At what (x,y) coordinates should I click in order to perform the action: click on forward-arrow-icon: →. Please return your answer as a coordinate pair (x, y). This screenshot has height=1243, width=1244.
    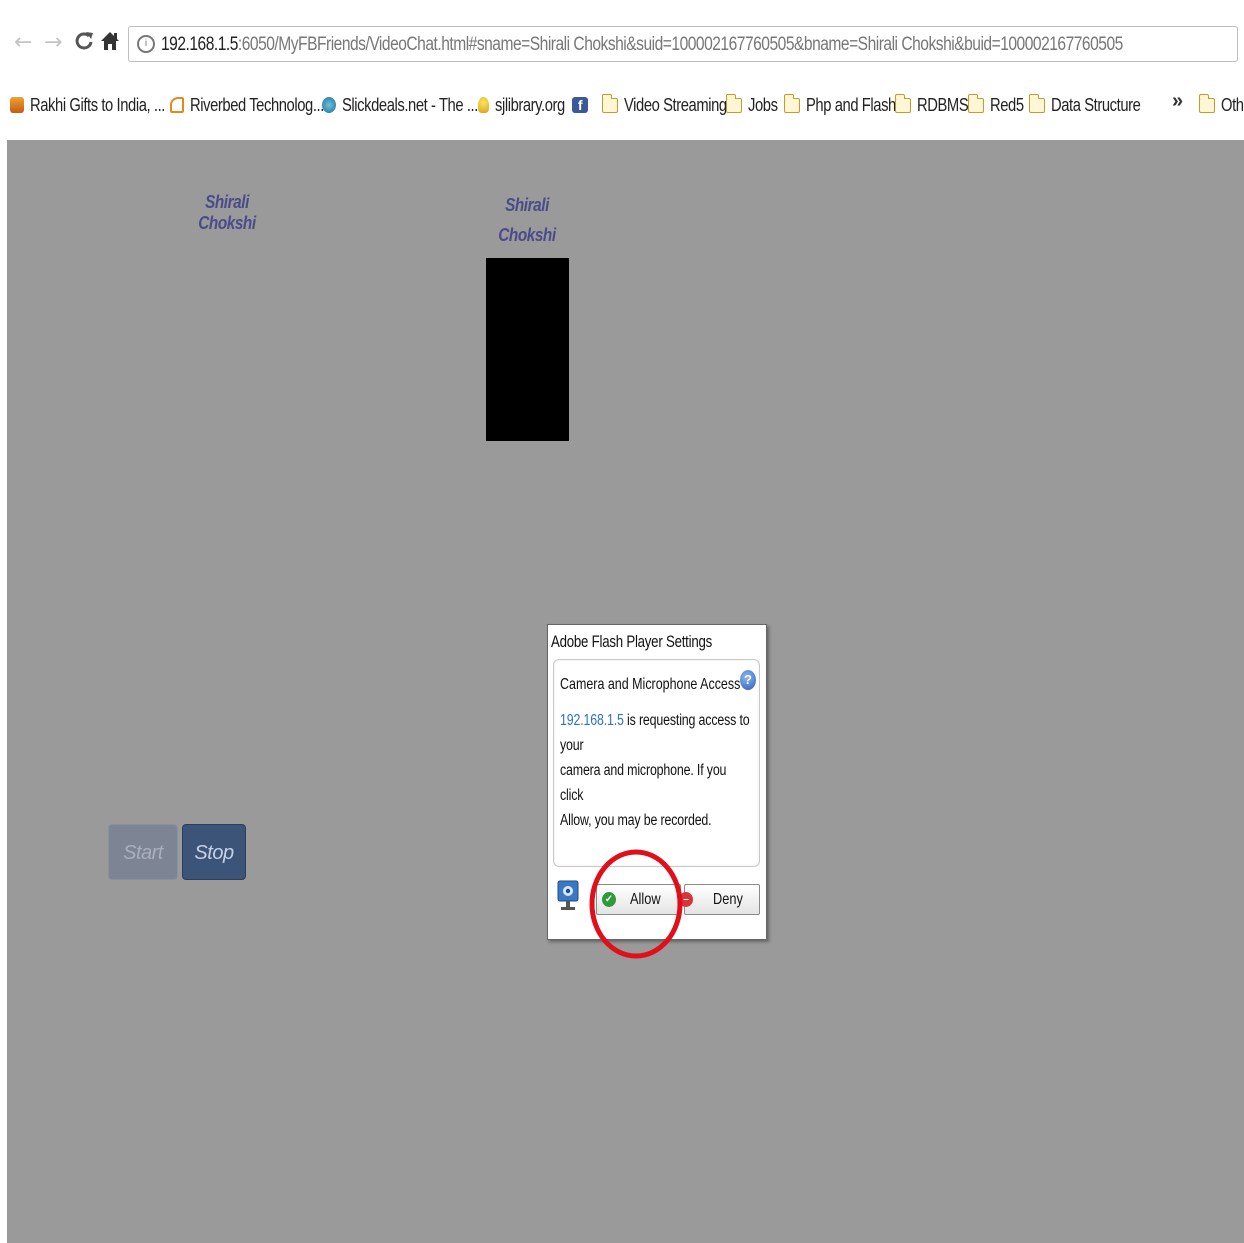
    Looking at the image, I should click on (53, 43).